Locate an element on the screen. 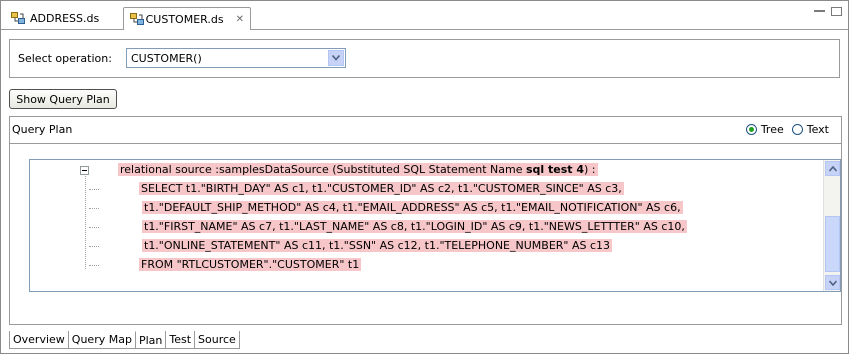 The height and width of the screenshot is (354, 849). scrollbar-thumb is located at coordinates (832, 244).